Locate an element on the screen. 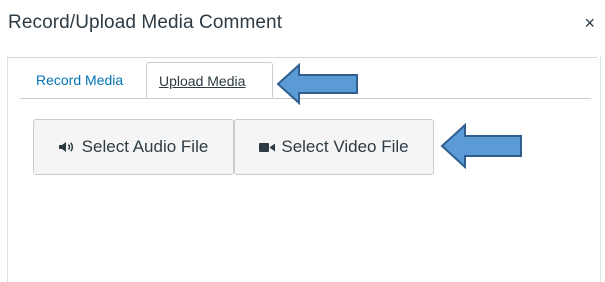 The width and height of the screenshot is (605, 282). tab-record-media-label: Record Media is located at coordinates (80, 80).